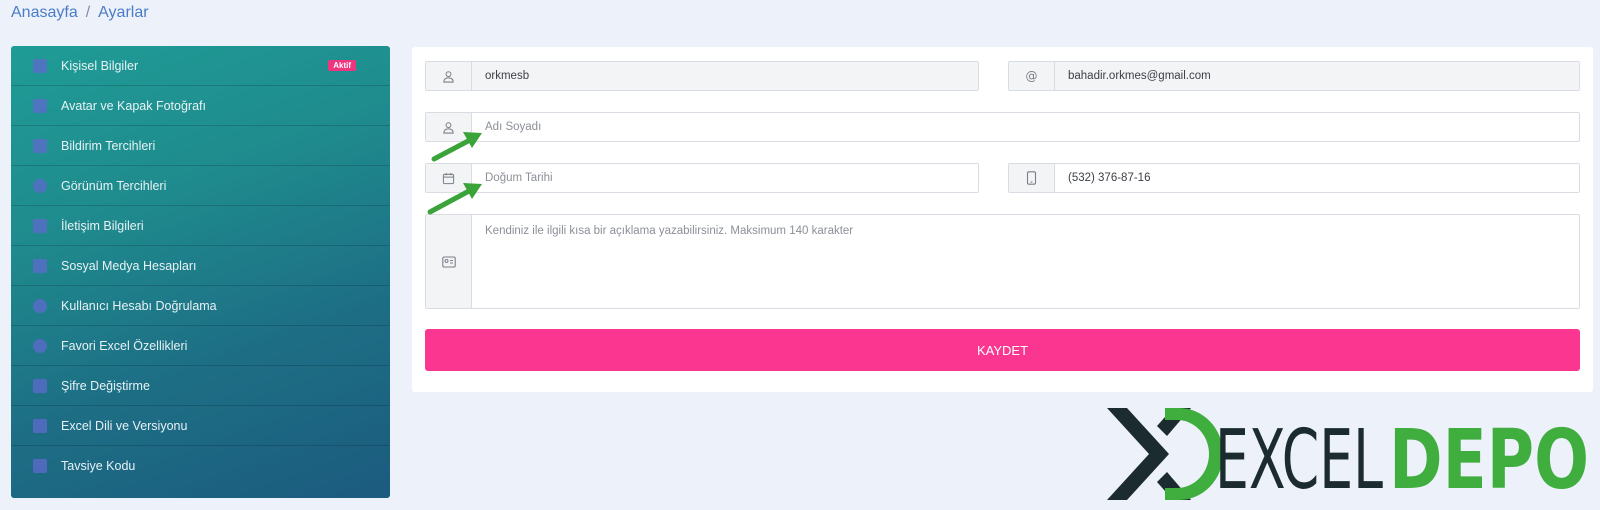 This screenshot has width=1600, height=510. I want to click on sidebar-item-label: Favori Excel Özellikleri, so click(124, 345).